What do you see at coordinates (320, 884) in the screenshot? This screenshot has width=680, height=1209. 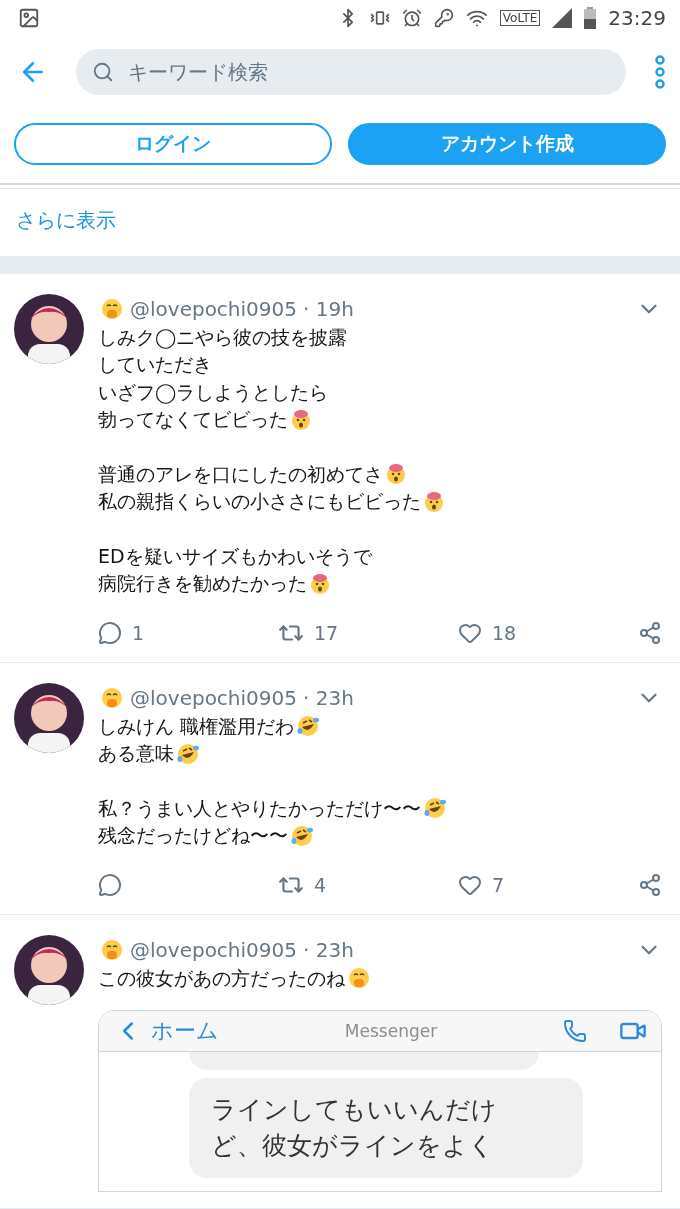 I see `retweet-count: 4` at bounding box center [320, 884].